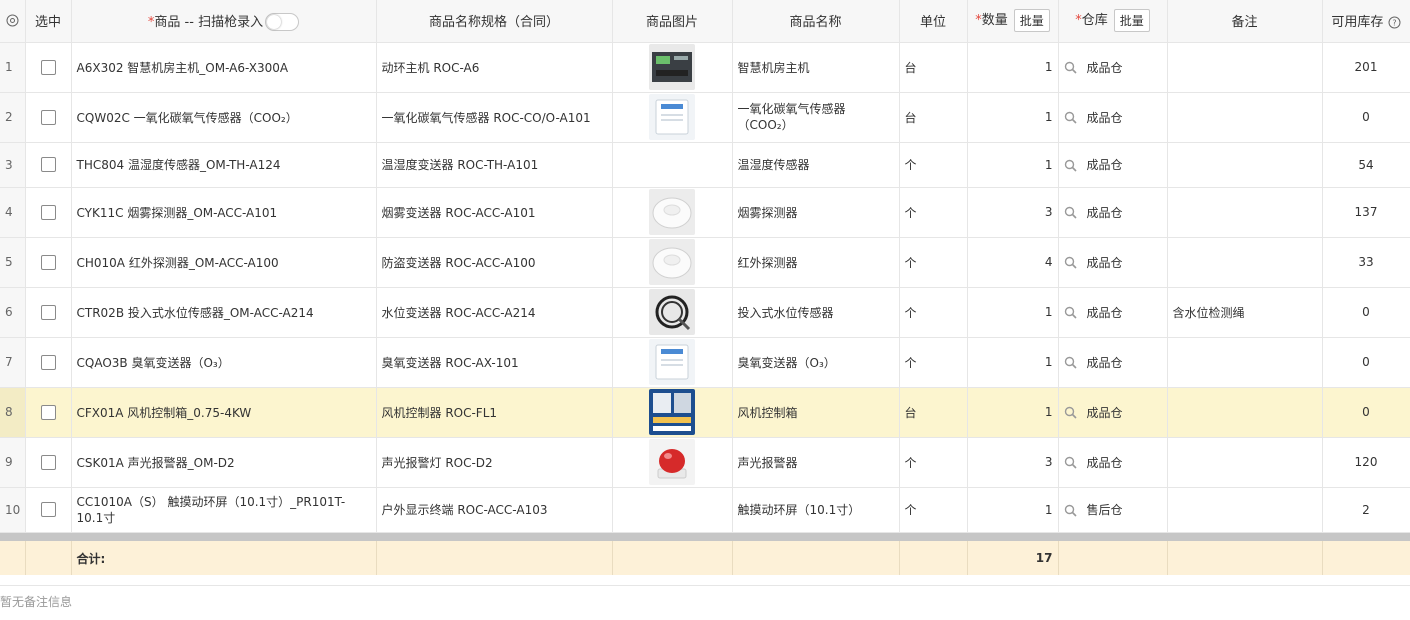 This screenshot has width=1410, height=620. I want to click on warehouse-cell: 售后仓, so click(1113, 510).